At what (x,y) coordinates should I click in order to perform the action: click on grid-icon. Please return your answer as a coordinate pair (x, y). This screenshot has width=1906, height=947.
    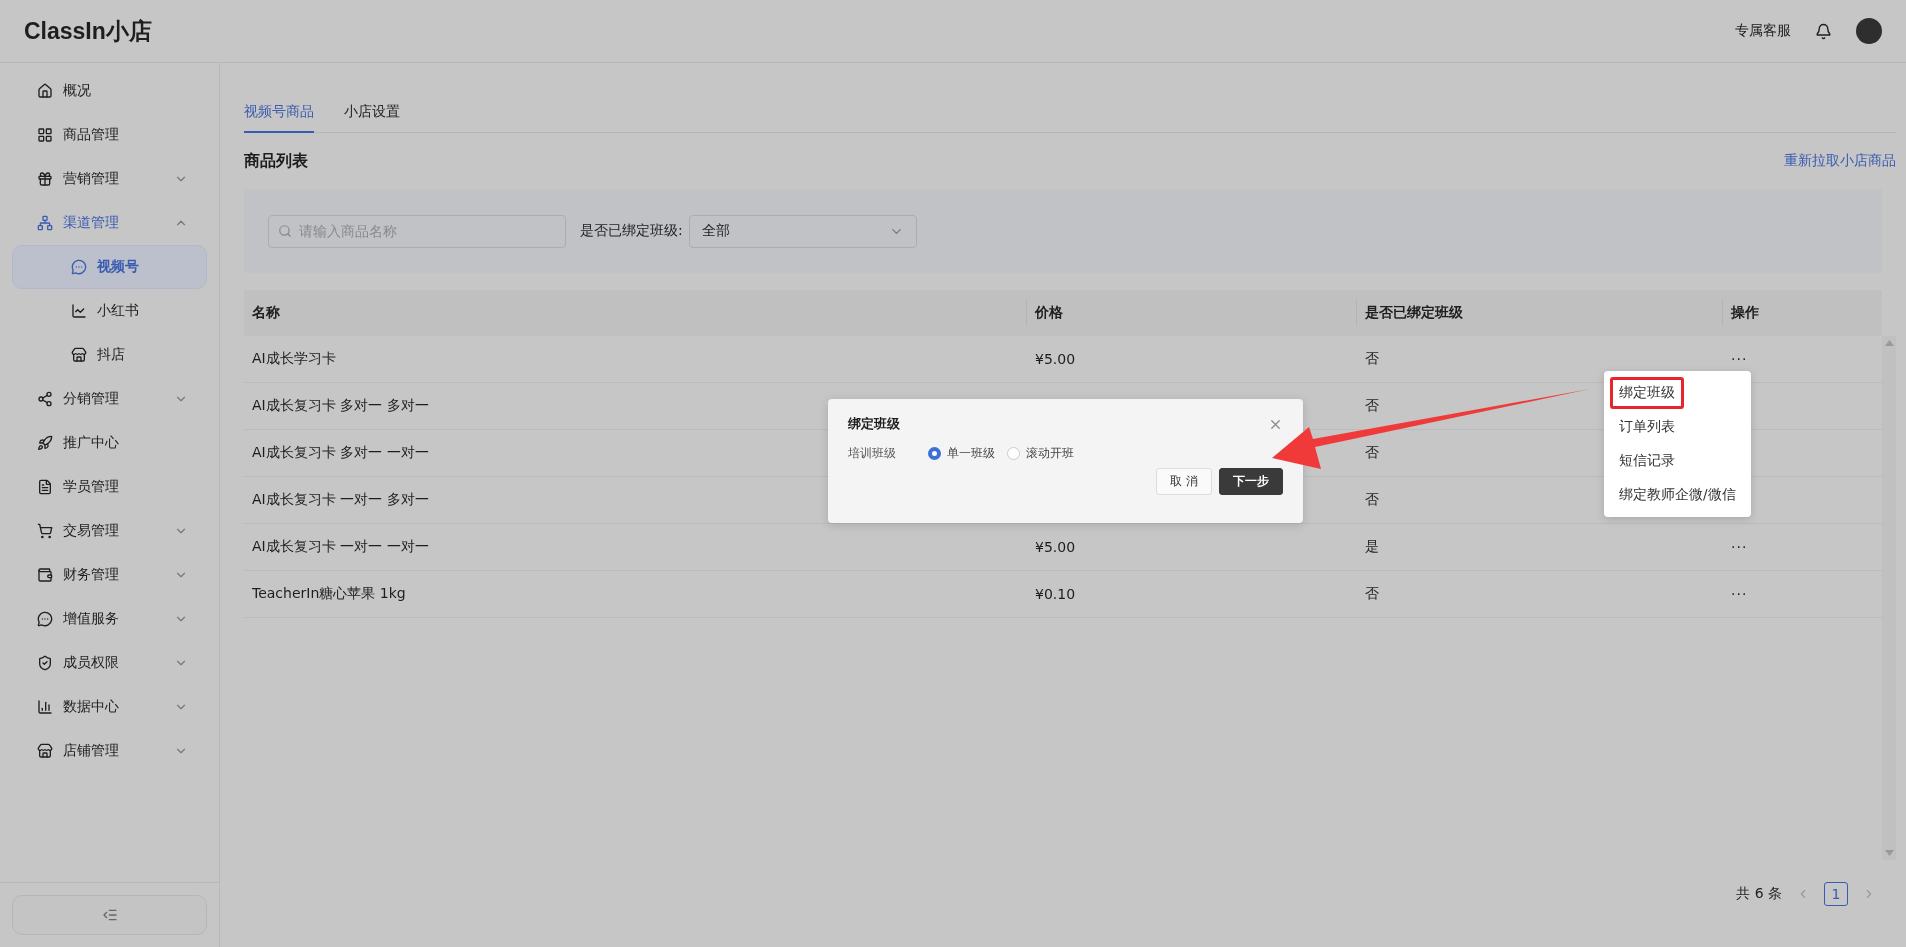
    Looking at the image, I should click on (45, 135).